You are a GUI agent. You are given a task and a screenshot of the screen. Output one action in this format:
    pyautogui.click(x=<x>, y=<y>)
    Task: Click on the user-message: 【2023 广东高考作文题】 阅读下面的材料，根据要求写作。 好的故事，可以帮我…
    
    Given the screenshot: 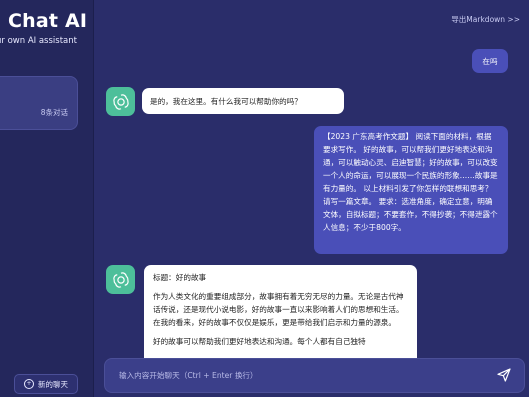 What is the action you would take?
    pyautogui.click(x=411, y=190)
    